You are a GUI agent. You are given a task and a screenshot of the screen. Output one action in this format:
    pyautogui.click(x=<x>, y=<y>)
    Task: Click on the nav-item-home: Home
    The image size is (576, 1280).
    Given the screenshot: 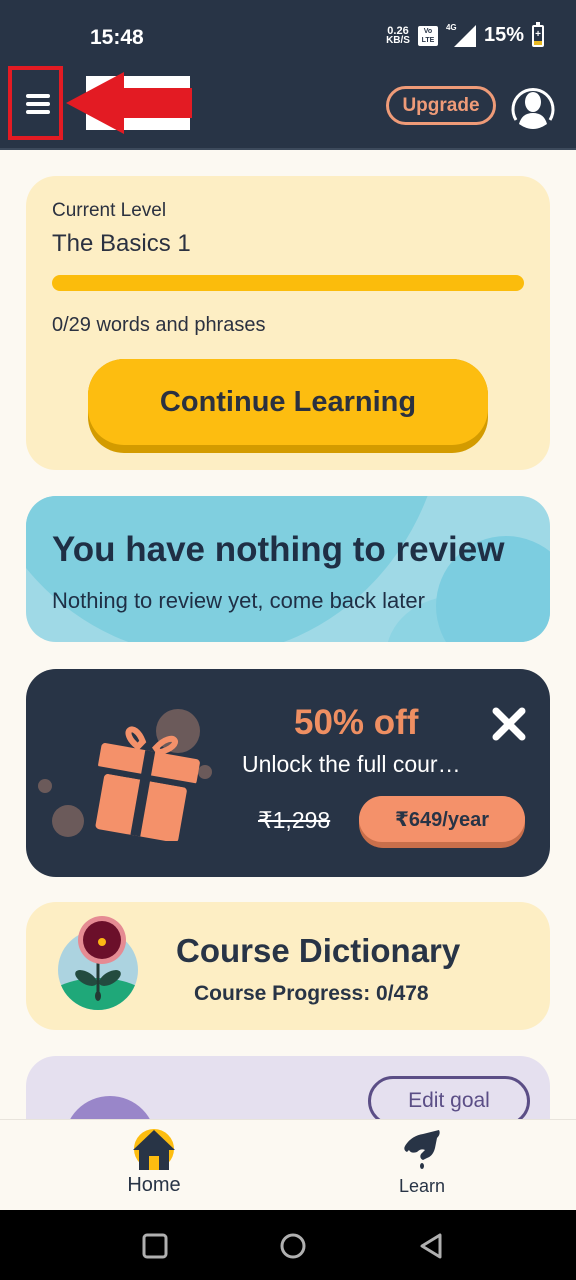 What is the action you would take?
    pyautogui.click(x=154, y=1167)
    